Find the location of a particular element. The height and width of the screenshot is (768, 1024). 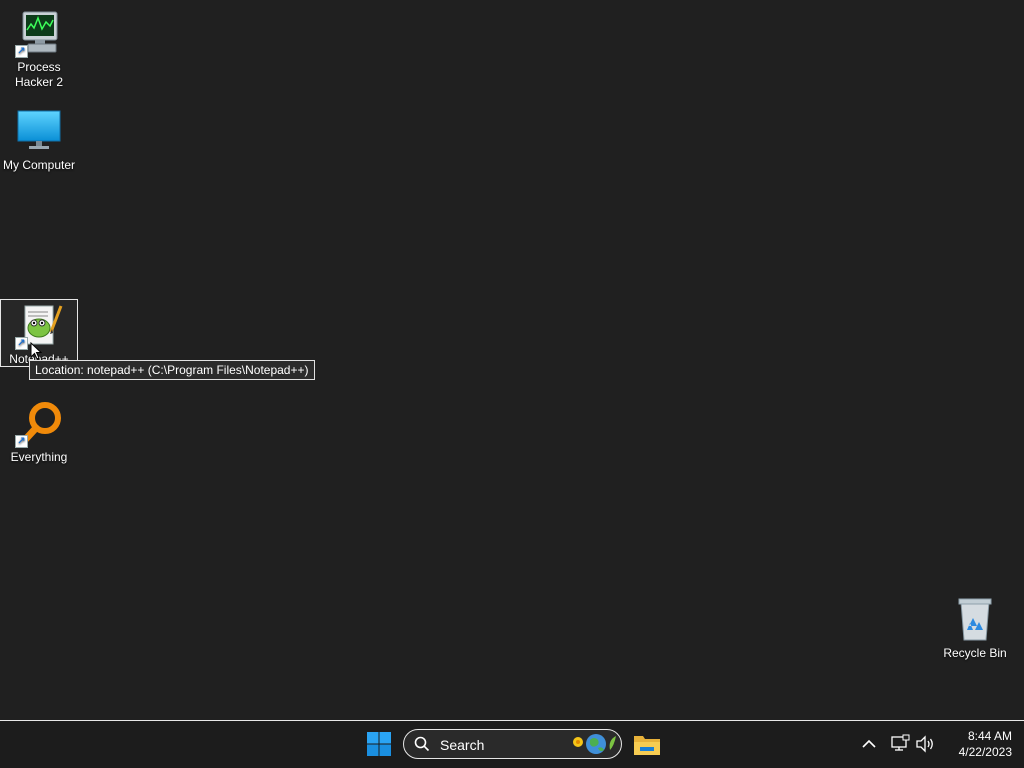

process-hacker-icon: ↗ is located at coordinates (39, 34).